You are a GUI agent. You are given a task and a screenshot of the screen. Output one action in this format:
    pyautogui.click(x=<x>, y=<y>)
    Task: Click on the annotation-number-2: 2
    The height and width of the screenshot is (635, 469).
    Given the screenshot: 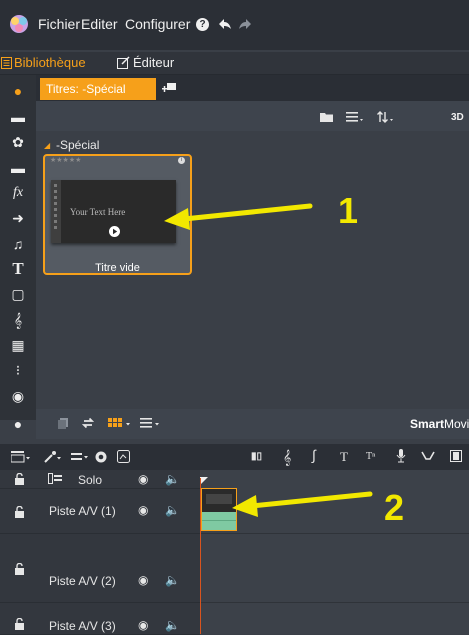 What is the action you would take?
    pyautogui.click(x=394, y=507)
    